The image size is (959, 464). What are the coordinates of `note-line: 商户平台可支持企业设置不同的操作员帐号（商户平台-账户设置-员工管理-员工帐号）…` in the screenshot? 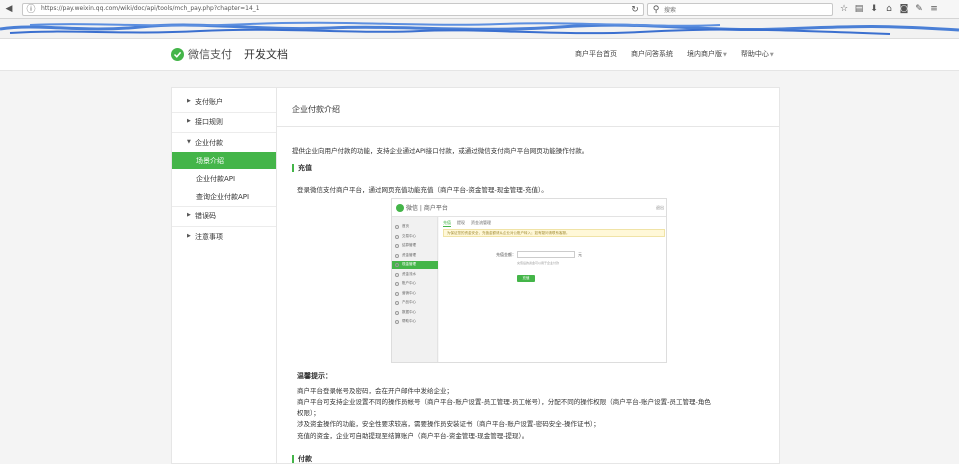 It's located at (504, 402).